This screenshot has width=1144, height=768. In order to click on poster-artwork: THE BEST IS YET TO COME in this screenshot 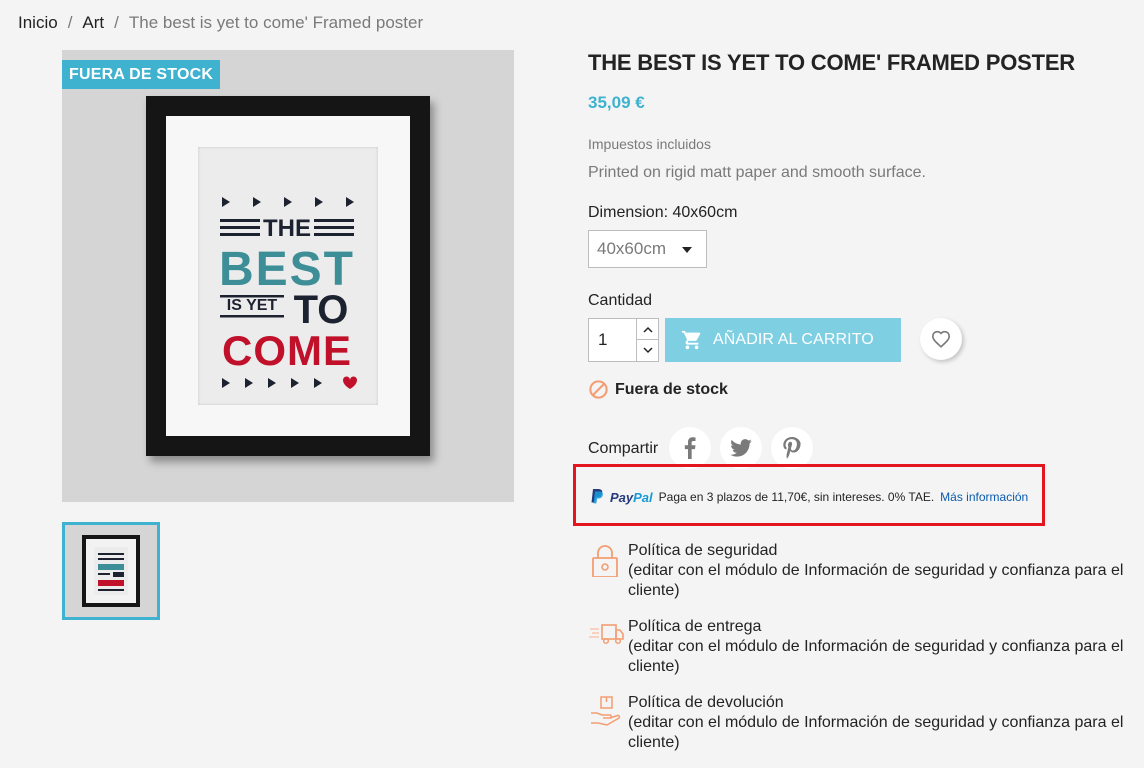, I will do `click(288, 276)`.